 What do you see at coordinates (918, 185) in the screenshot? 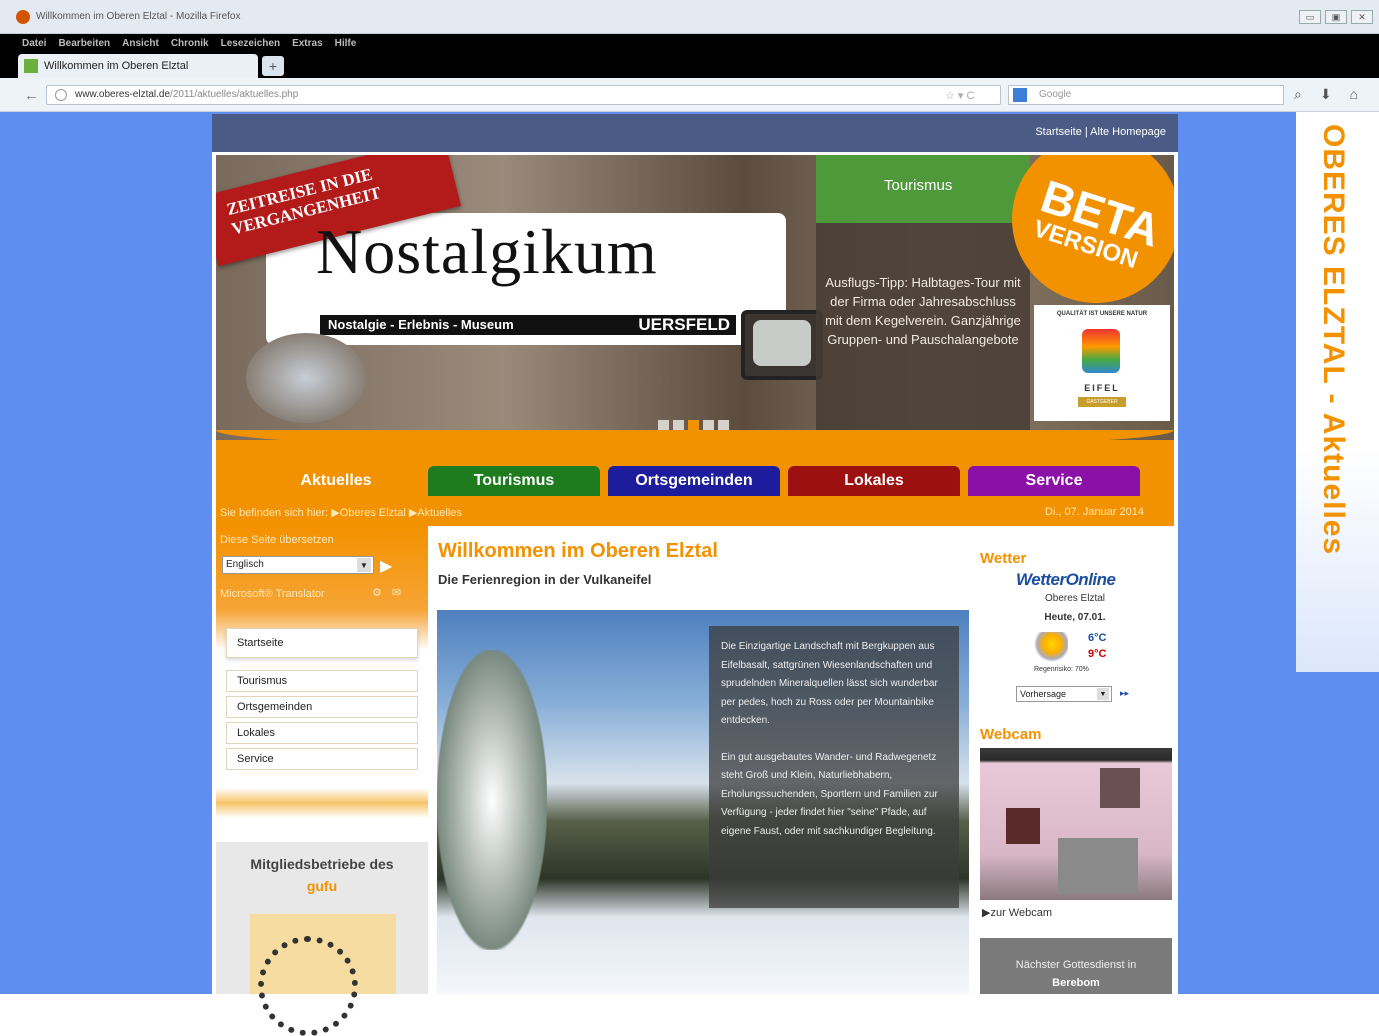
I see `tourismus-box-label: Tourismus` at bounding box center [918, 185].